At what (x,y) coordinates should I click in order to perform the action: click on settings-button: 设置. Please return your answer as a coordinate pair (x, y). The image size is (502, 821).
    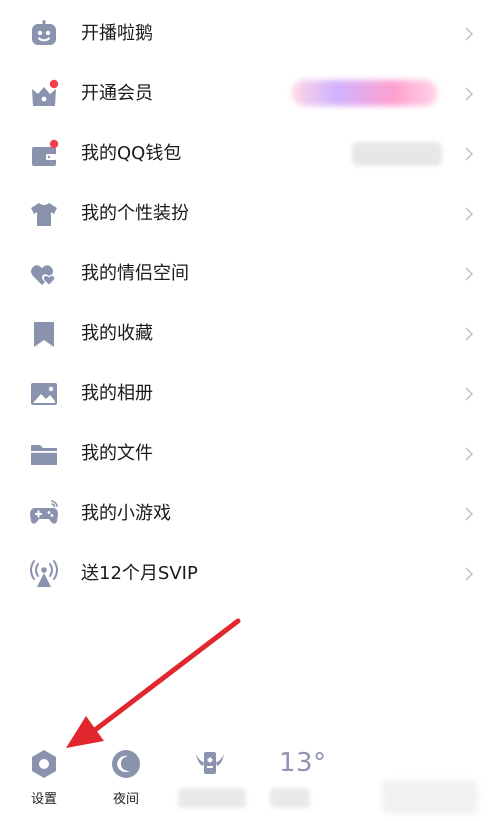
    Looking at the image, I should click on (44, 777).